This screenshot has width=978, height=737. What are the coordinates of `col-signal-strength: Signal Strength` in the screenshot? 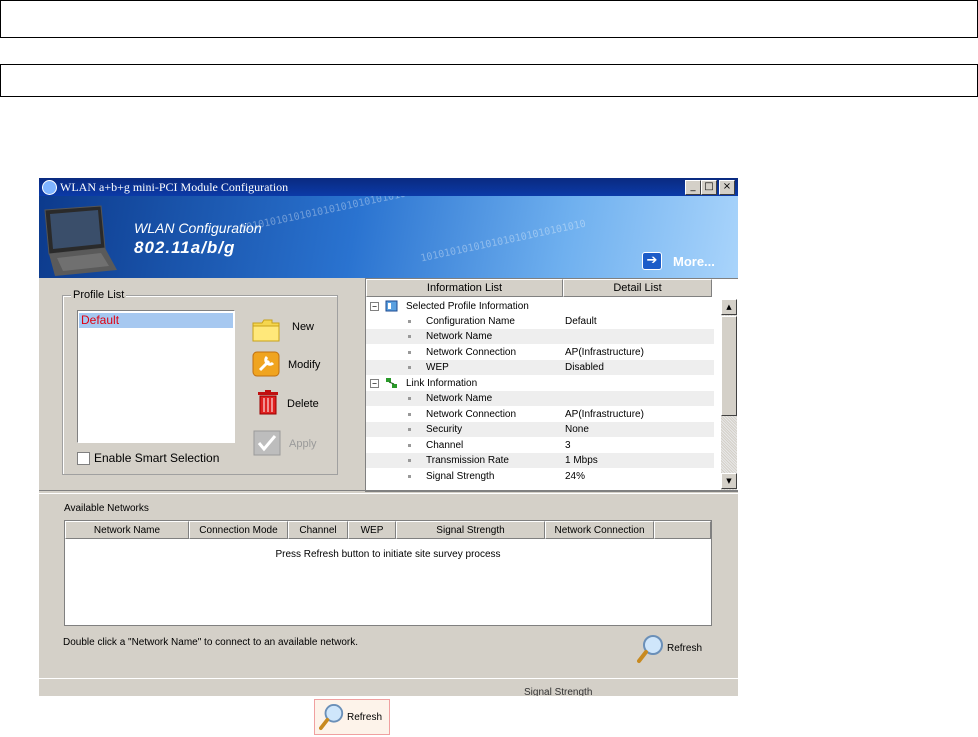 It's located at (470, 530).